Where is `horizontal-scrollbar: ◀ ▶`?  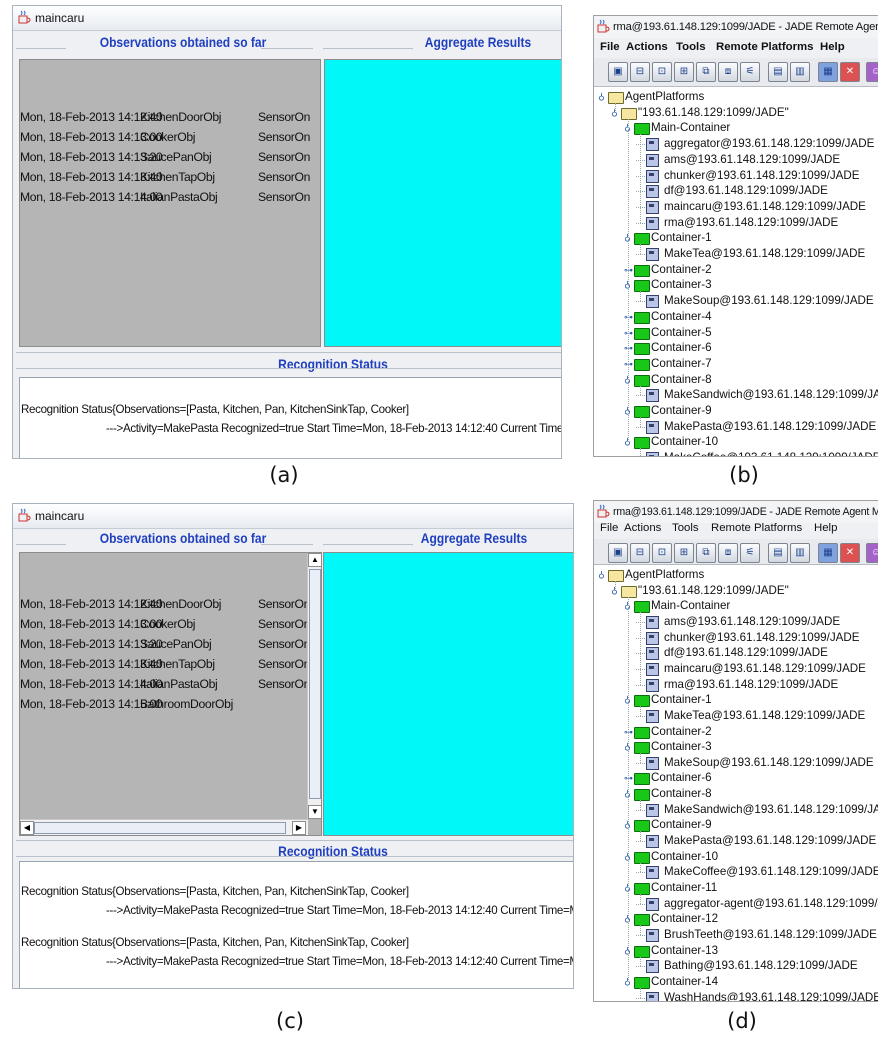
horizontal-scrollbar: ◀ ▶ is located at coordinates (164, 827).